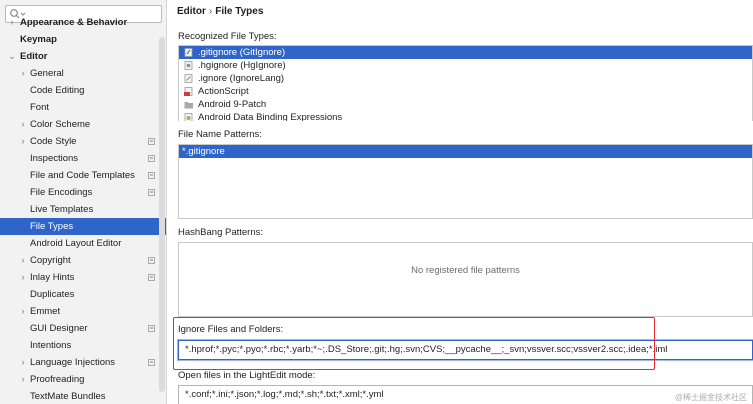 This screenshot has height=404, width=753. Describe the element at coordinates (191, 11) in the screenshot. I see `breadcrumb-parent: Editor` at that location.